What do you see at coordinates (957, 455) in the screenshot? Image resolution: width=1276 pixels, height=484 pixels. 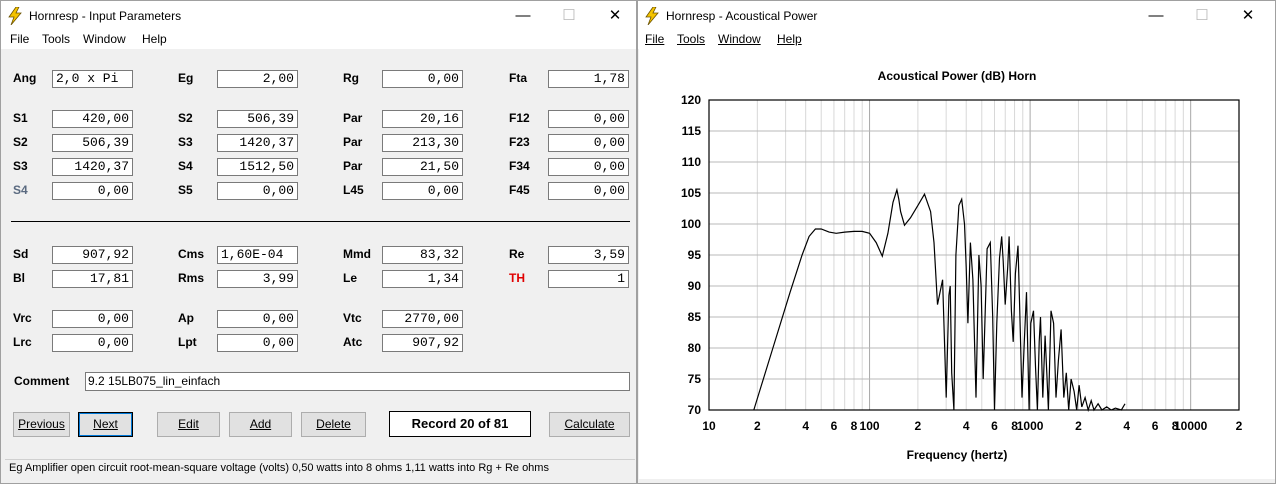 I see `x-axis-label: Frequency (hertz)` at bounding box center [957, 455].